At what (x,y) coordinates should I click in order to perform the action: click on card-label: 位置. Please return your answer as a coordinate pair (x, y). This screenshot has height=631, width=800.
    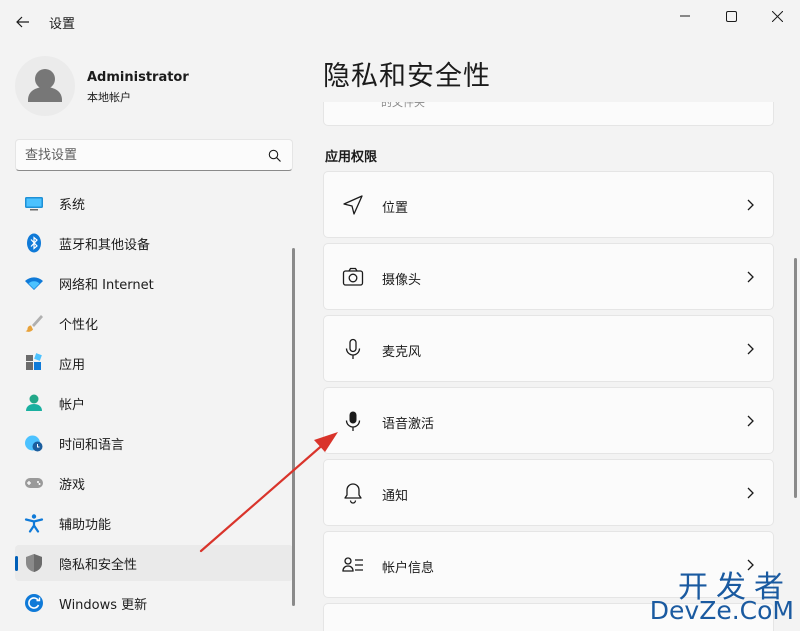
    Looking at the image, I should click on (395, 208).